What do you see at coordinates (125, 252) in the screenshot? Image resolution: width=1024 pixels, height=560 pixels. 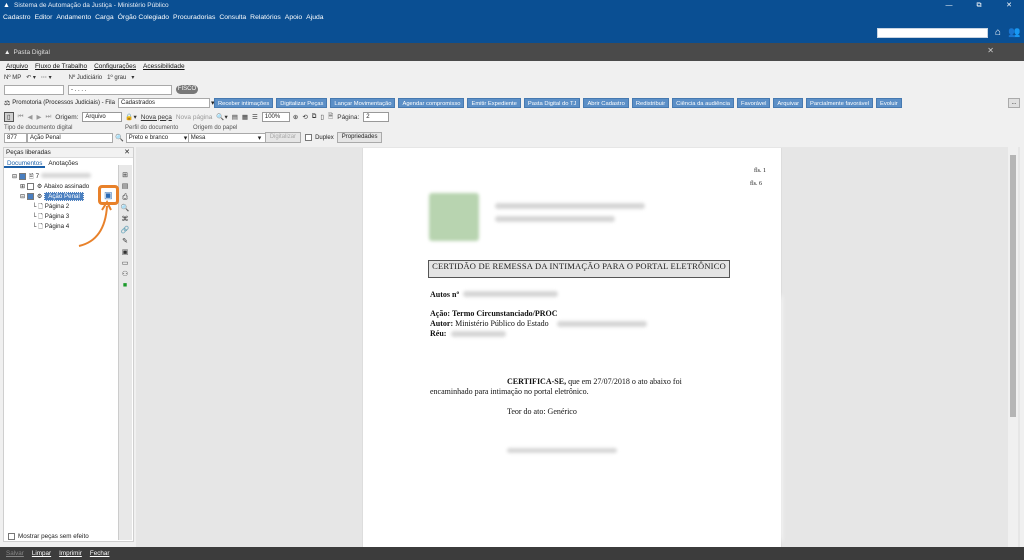 I see `tool-box-icon: ▣` at bounding box center [125, 252].